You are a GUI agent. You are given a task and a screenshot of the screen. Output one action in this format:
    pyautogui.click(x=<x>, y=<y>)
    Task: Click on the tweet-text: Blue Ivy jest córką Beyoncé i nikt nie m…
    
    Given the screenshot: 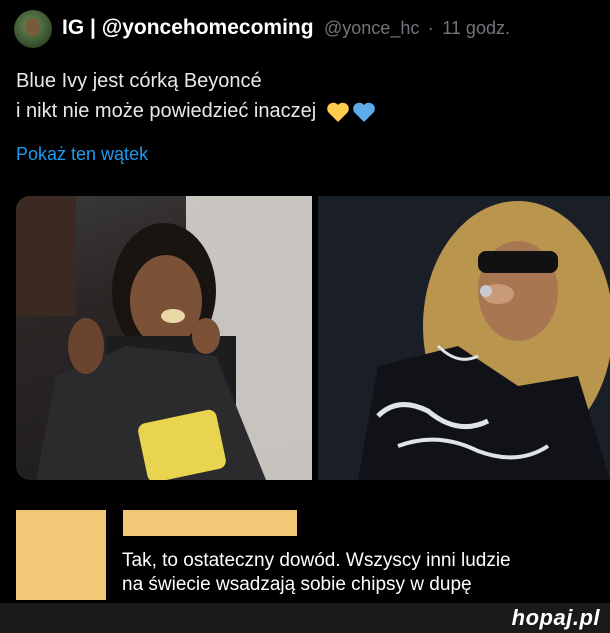 What is the action you would take?
    pyautogui.click(x=196, y=96)
    